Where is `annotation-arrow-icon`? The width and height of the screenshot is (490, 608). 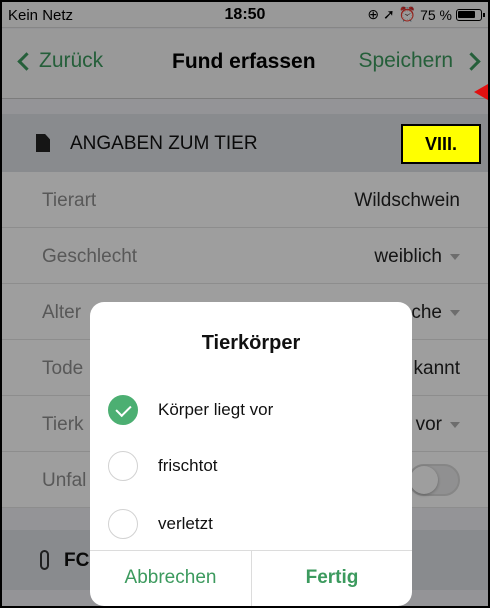
annotation-arrow-icon is located at coordinates (481, 92).